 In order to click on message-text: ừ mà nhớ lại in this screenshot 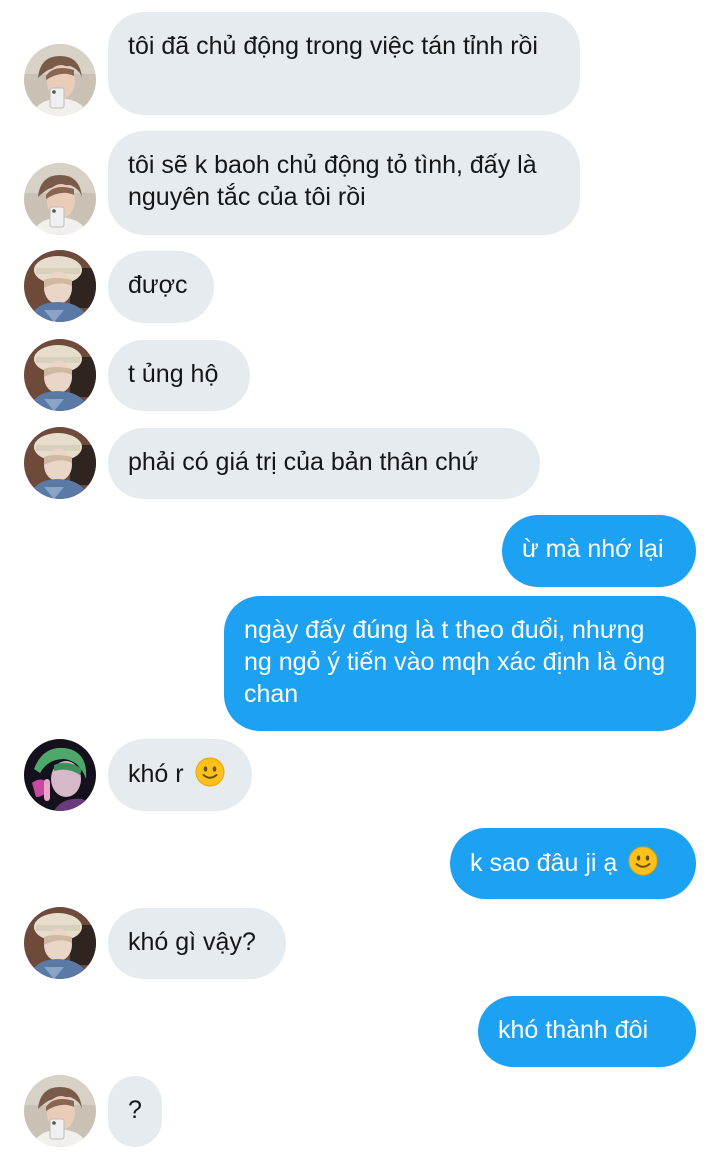, I will do `click(593, 549)`.